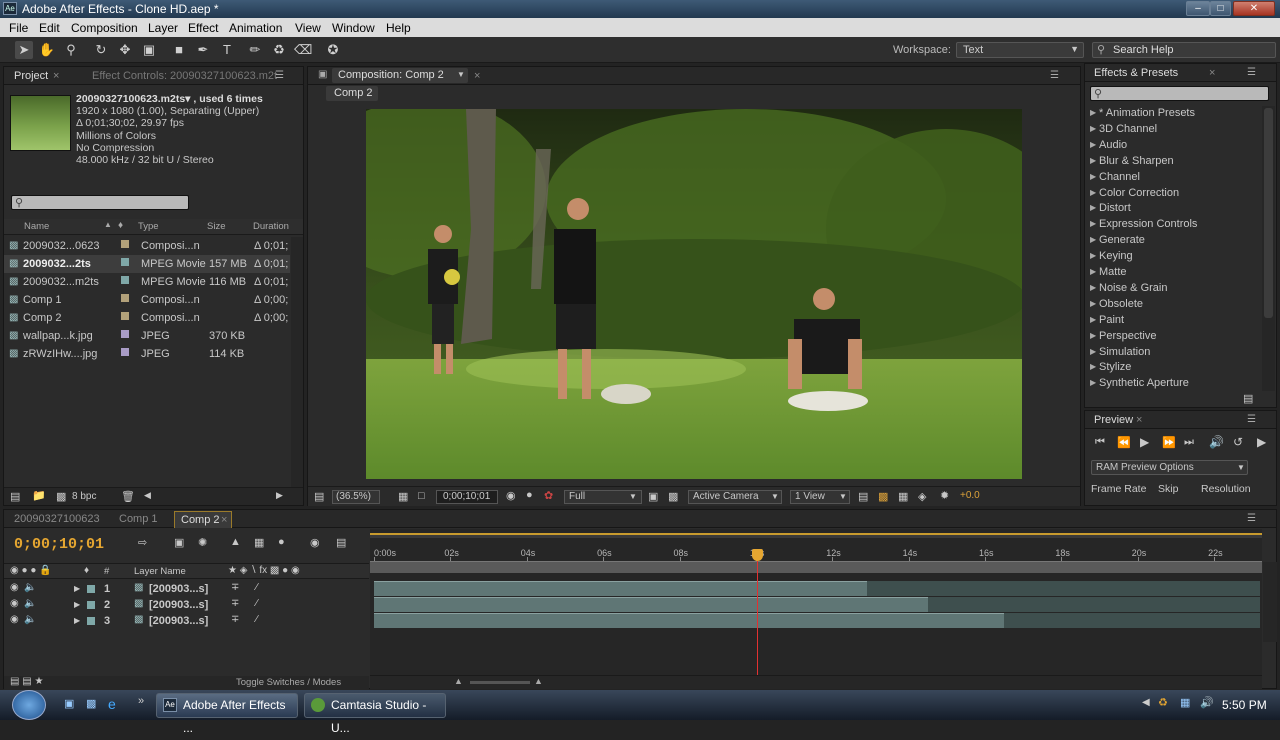 Image resolution: width=1280 pixels, height=740 pixels. I want to click on tab-preview: Preview, so click(1113, 420).